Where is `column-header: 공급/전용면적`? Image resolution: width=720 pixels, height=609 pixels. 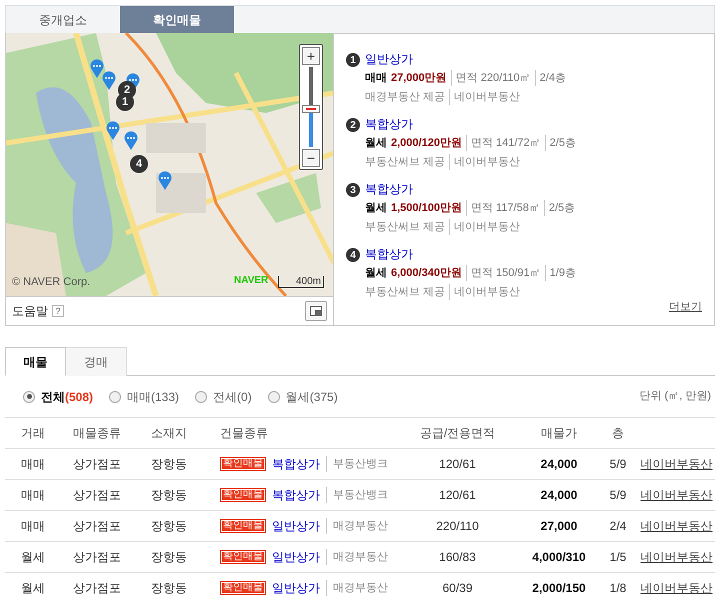 column-header: 공급/전용면적 is located at coordinates (457, 433).